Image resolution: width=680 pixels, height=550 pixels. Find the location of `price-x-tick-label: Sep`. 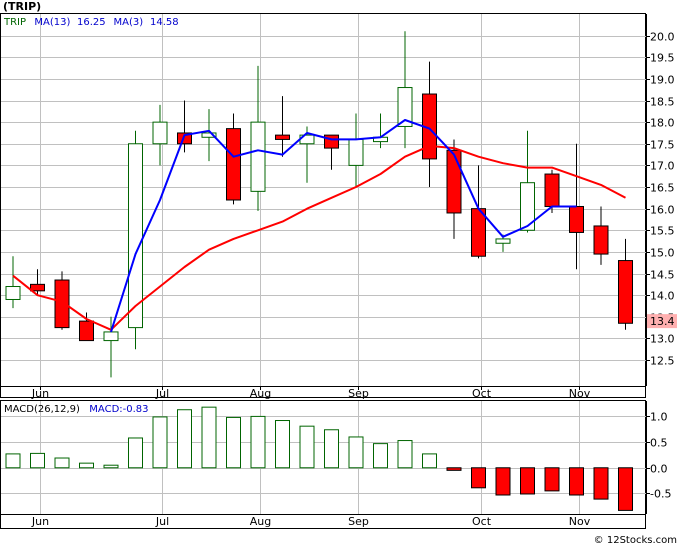

price-x-tick-label: Sep is located at coordinates (358, 393).